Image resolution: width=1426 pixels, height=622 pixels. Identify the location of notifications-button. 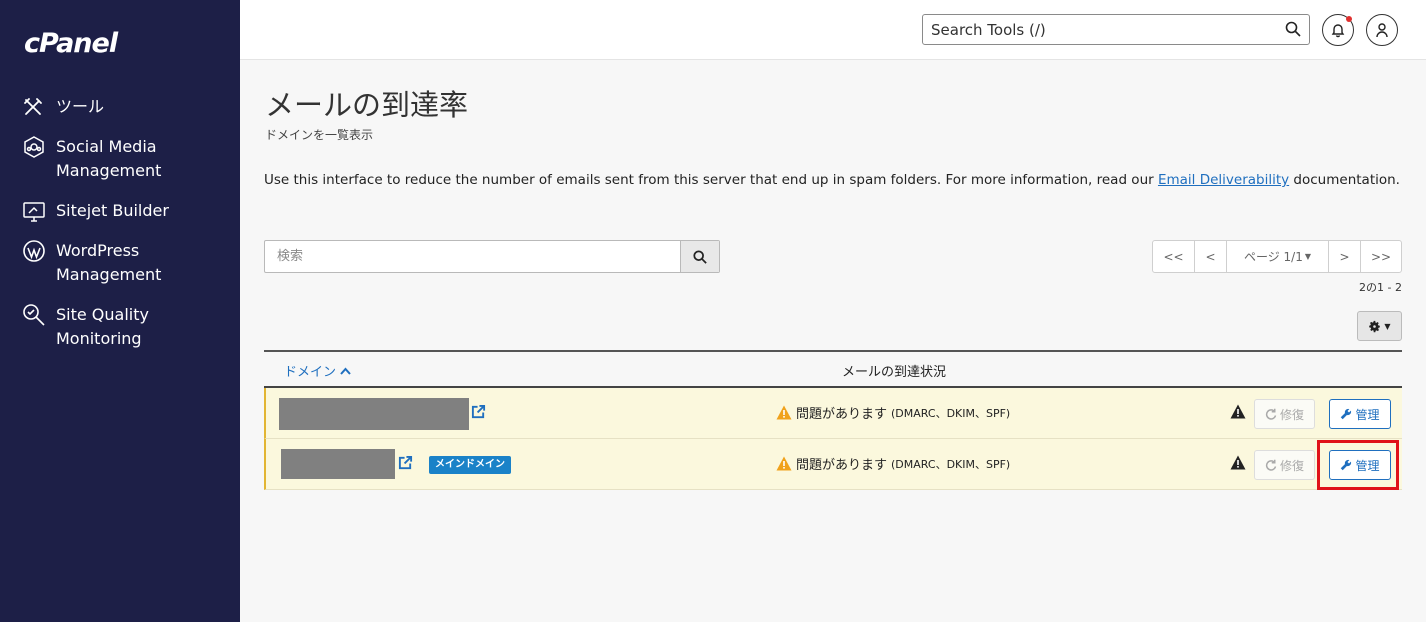
(1338, 30).